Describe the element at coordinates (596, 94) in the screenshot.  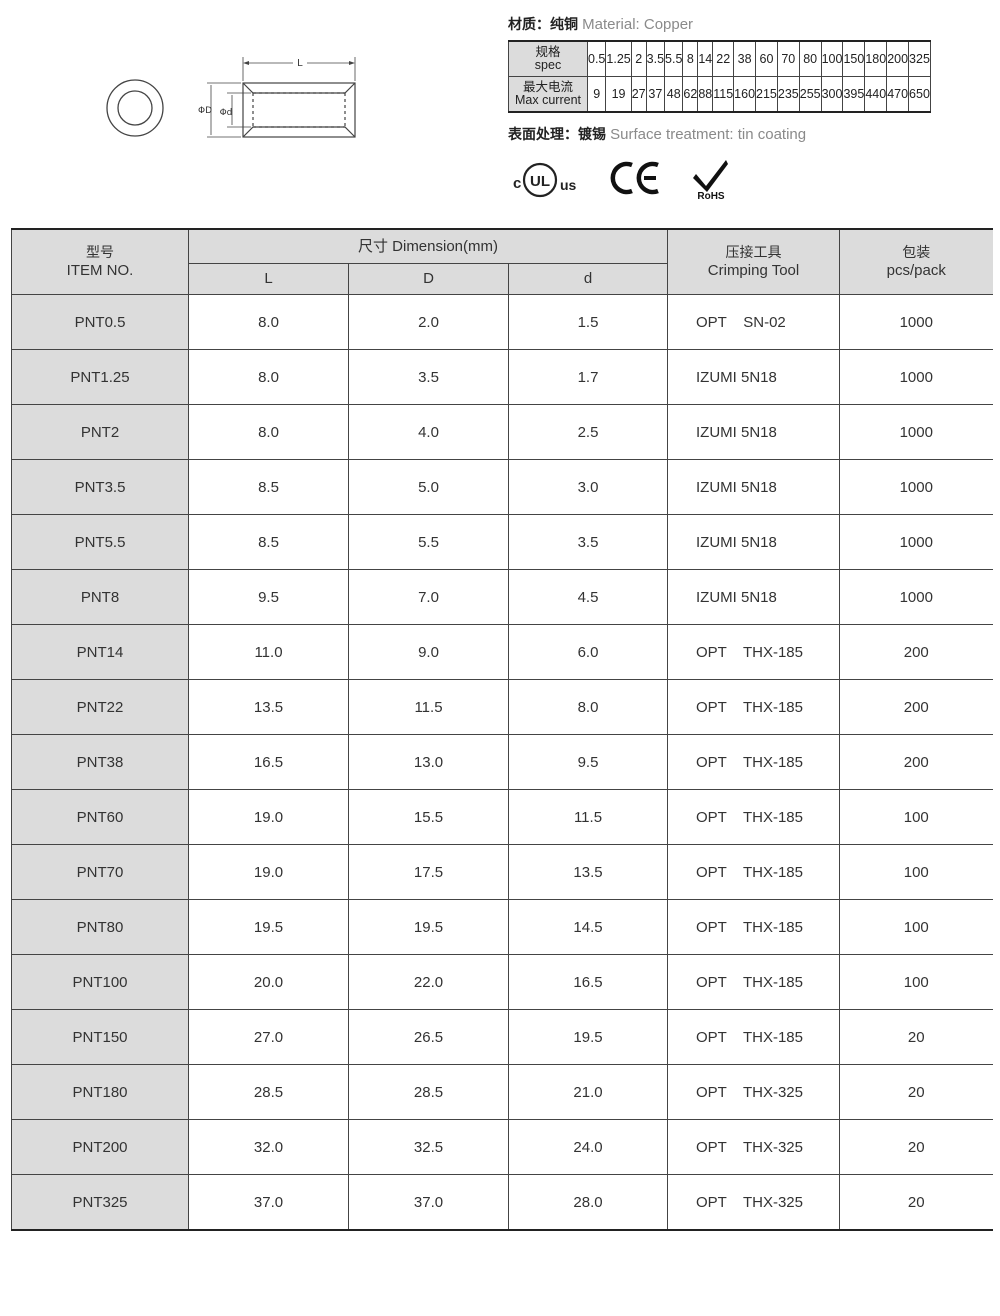
I see `current-cell: 9` at that location.